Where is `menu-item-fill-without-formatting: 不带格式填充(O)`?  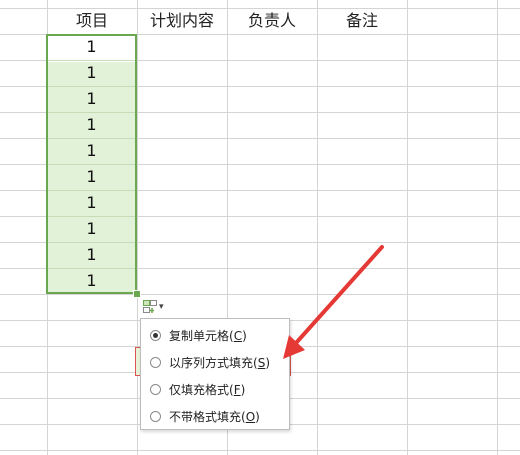
menu-item-fill-without-formatting: 不带格式填充(O) is located at coordinates (215, 416).